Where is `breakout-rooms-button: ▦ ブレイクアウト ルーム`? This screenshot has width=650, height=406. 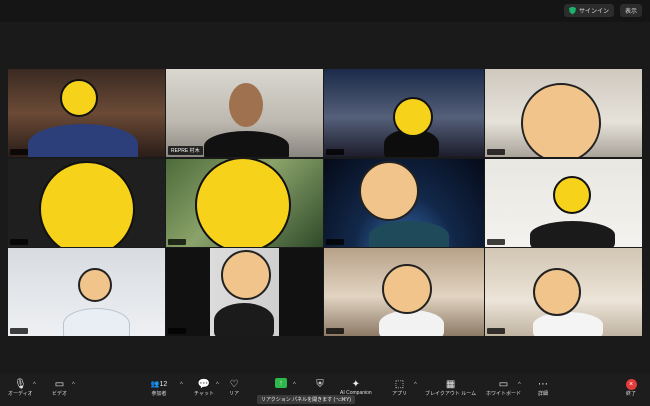 breakout-rooms-button: ▦ ブレイクアウト ルーム is located at coordinates (451, 388).